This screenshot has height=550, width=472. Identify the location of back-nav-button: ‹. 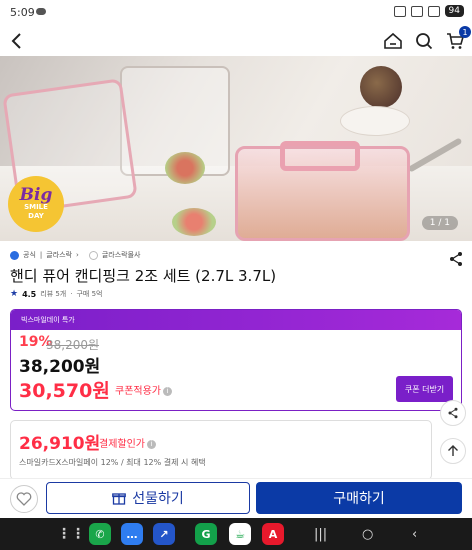
(414, 534).